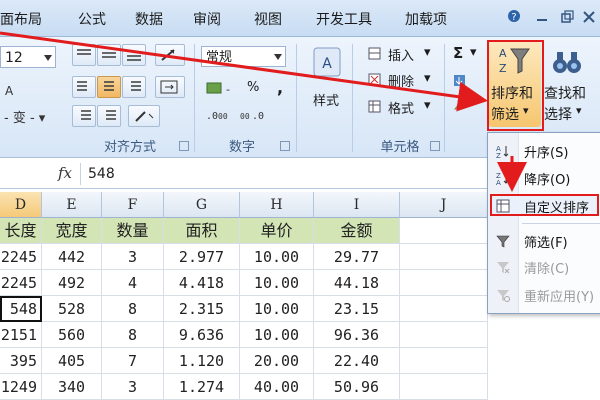 This screenshot has width=600, height=400. I want to click on menu-item-sort-descending: ZA 降序(O), so click(544, 178).